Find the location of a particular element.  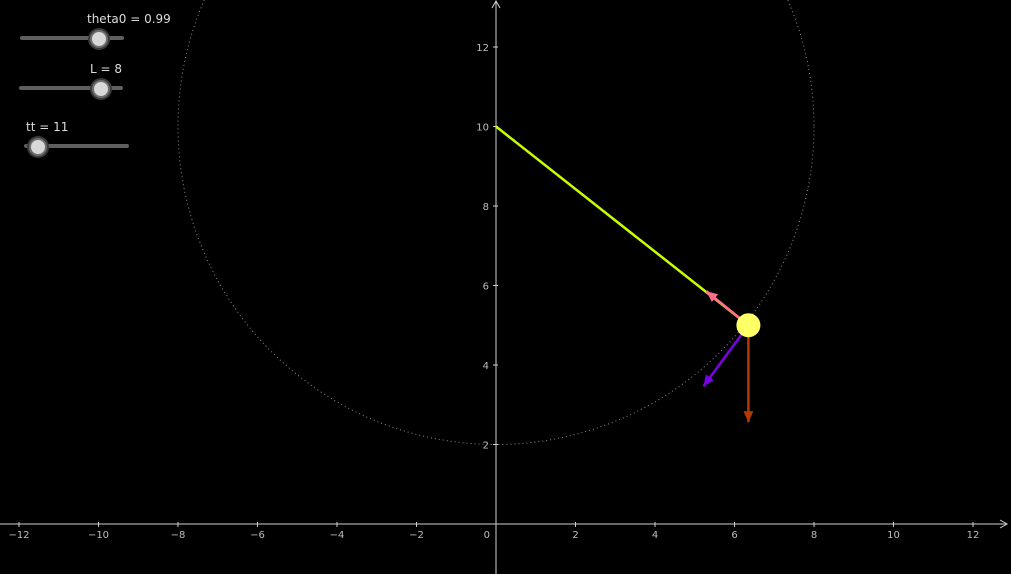

x-tick-label: −2 is located at coordinates (416, 535).